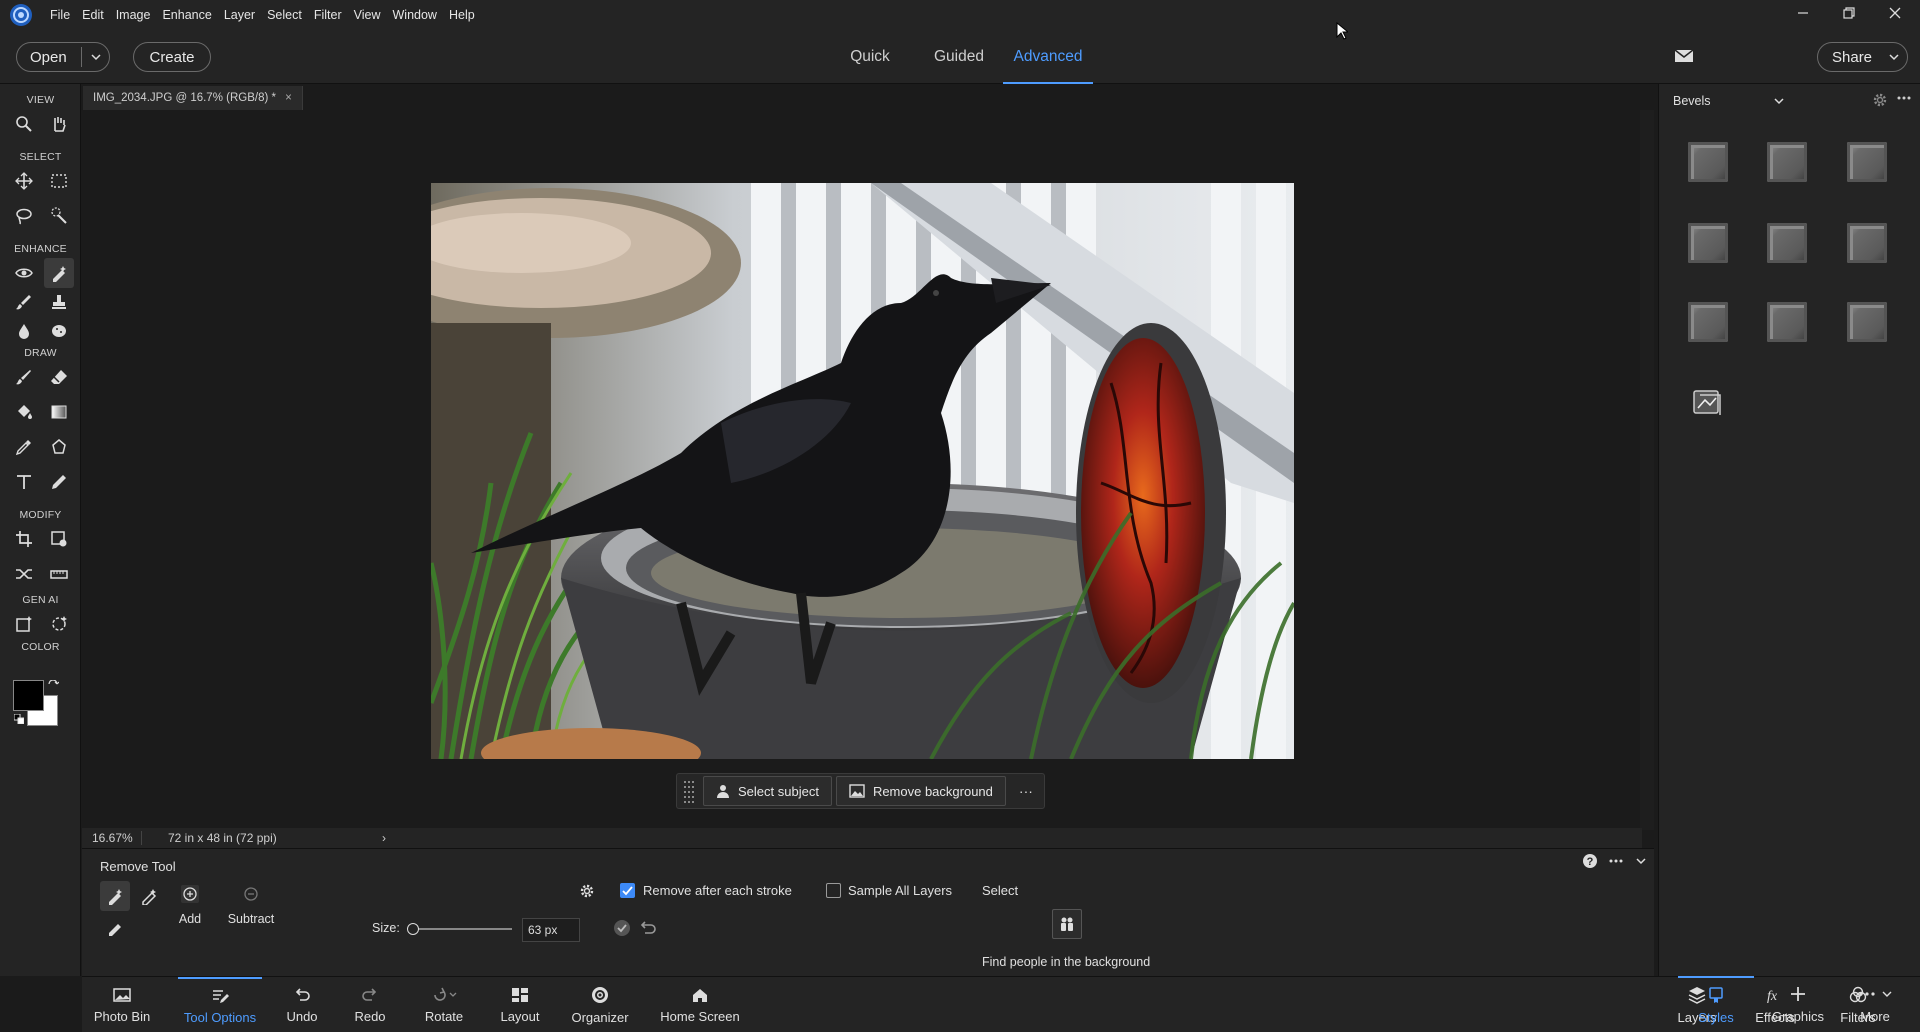 This screenshot has height=1032, width=1920. I want to click on more-dots-icon, so click(1616, 861).